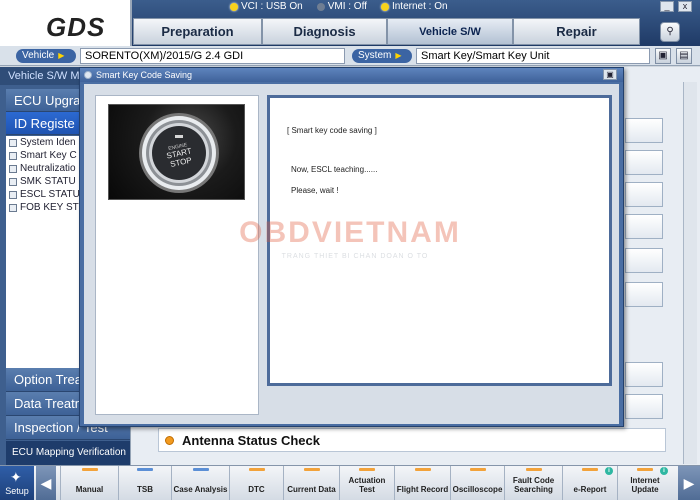 Image resolution: width=700 pixels, height=500 pixels. What do you see at coordinates (89, 483) in the screenshot?
I see `toolbar-button-manual: Manual` at bounding box center [89, 483].